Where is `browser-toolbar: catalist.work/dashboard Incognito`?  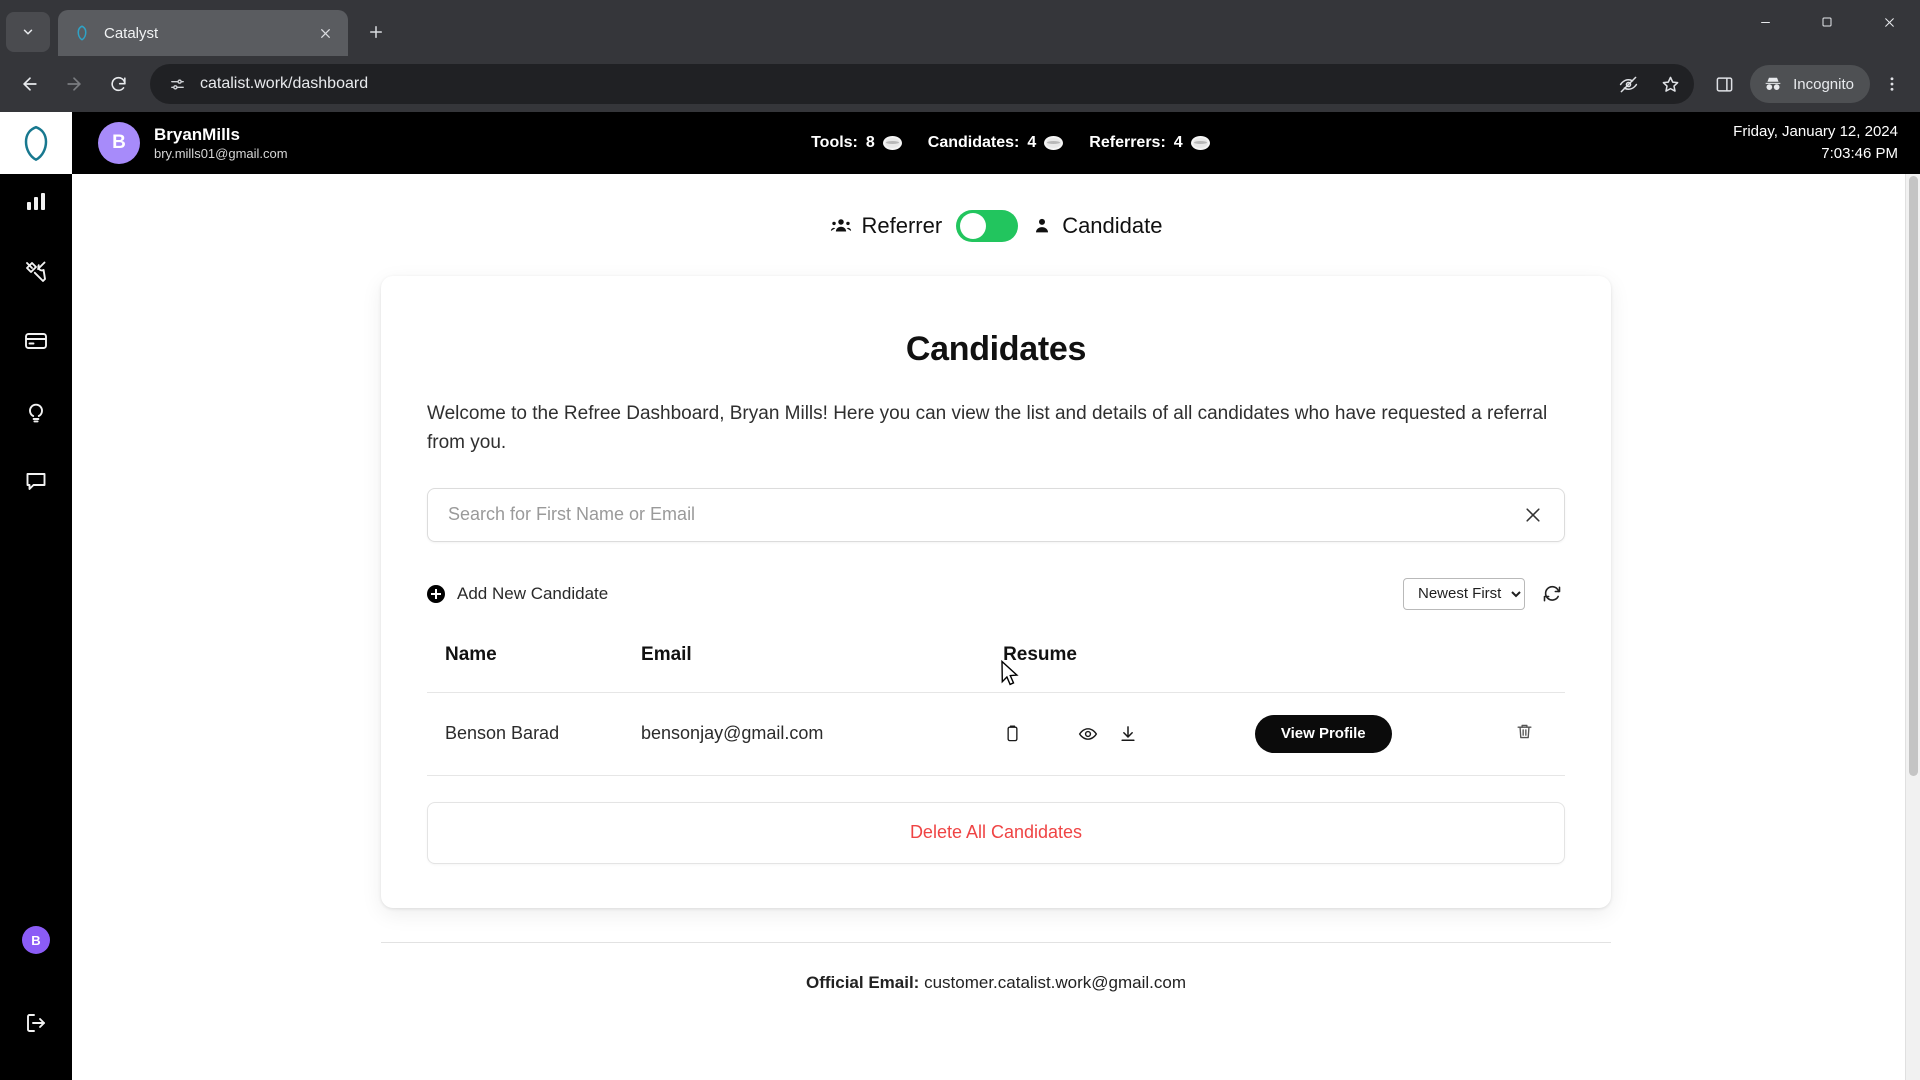 browser-toolbar: catalist.work/dashboard Incognito is located at coordinates (960, 84).